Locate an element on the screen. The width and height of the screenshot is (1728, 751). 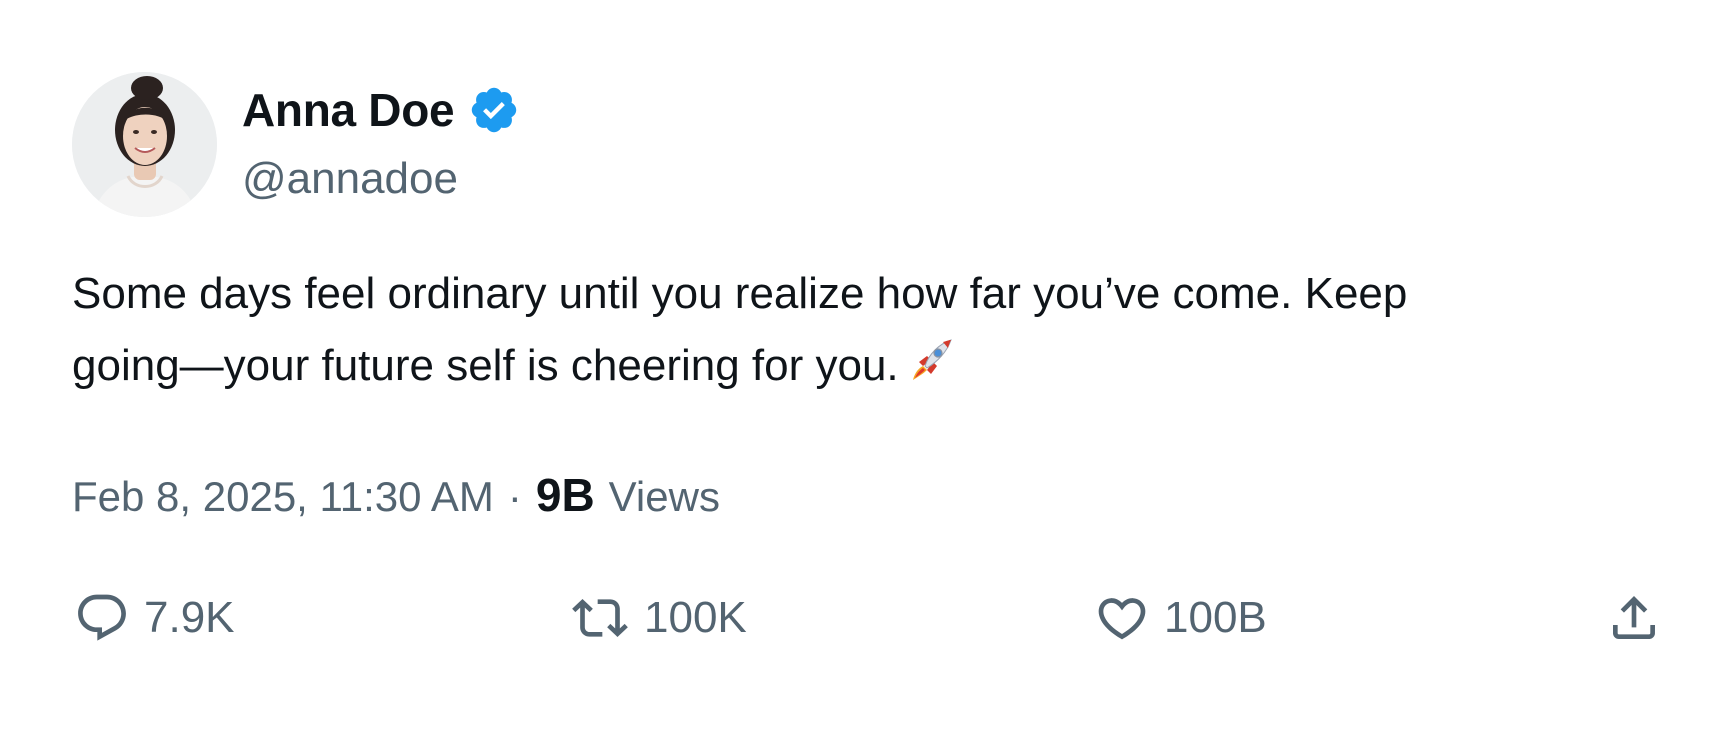
like-button: 100B is located at coordinates (1180, 618).